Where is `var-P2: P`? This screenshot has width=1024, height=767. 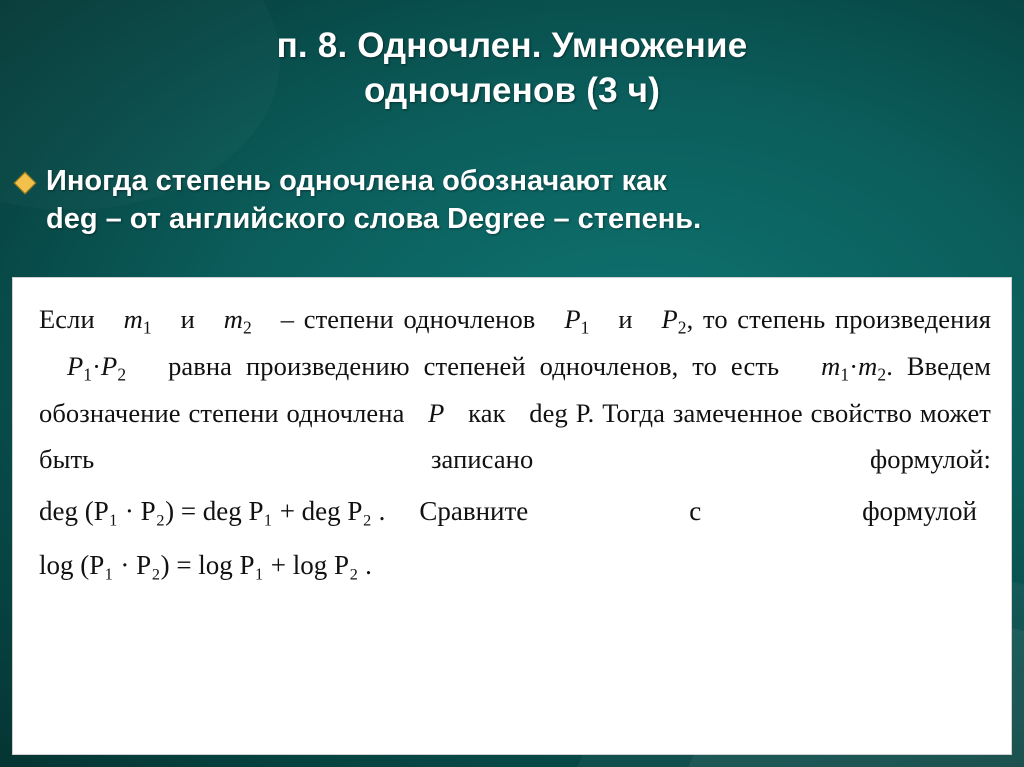
var-P2: P is located at coordinates (669, 319).